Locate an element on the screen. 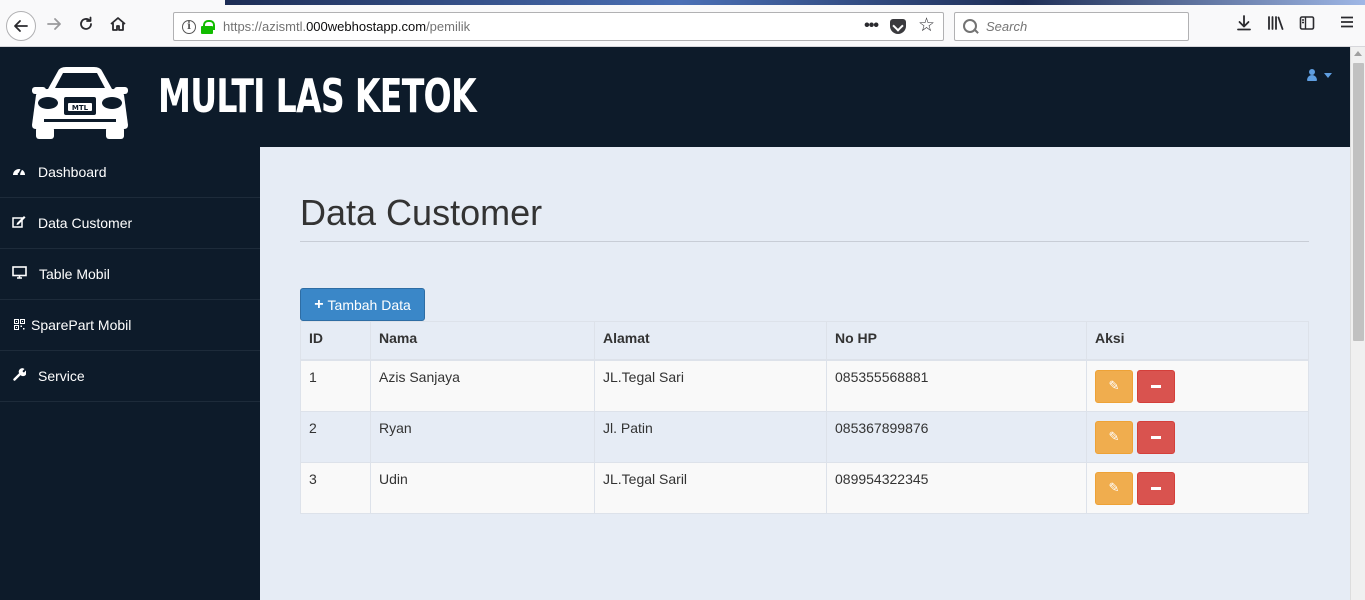 Image resolution: width=1365 pixels, height=600 pixels. forward-button is located at coordinates (54, 24).